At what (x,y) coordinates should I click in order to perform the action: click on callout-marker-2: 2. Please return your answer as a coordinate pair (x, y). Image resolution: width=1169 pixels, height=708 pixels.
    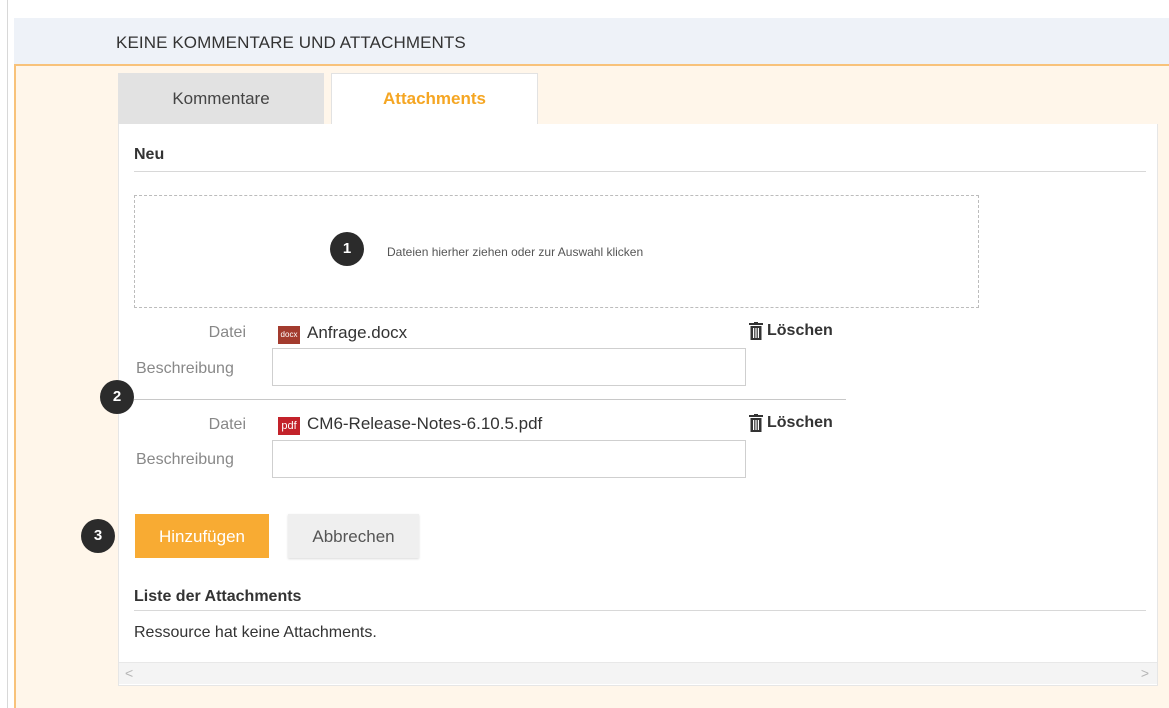
    Looking at the image, I should click on (117, 397).